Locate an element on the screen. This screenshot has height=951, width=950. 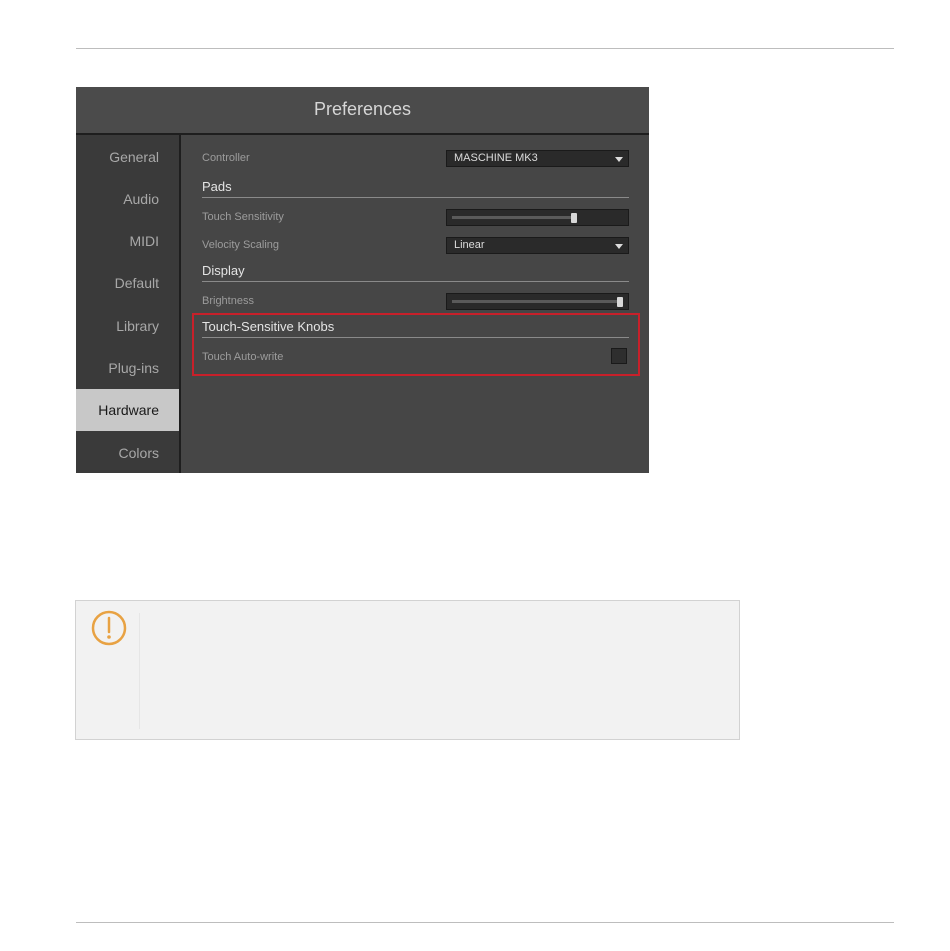
touch-sensitivity-label: Touch Sensitivity is located at coordinates (243, 217).